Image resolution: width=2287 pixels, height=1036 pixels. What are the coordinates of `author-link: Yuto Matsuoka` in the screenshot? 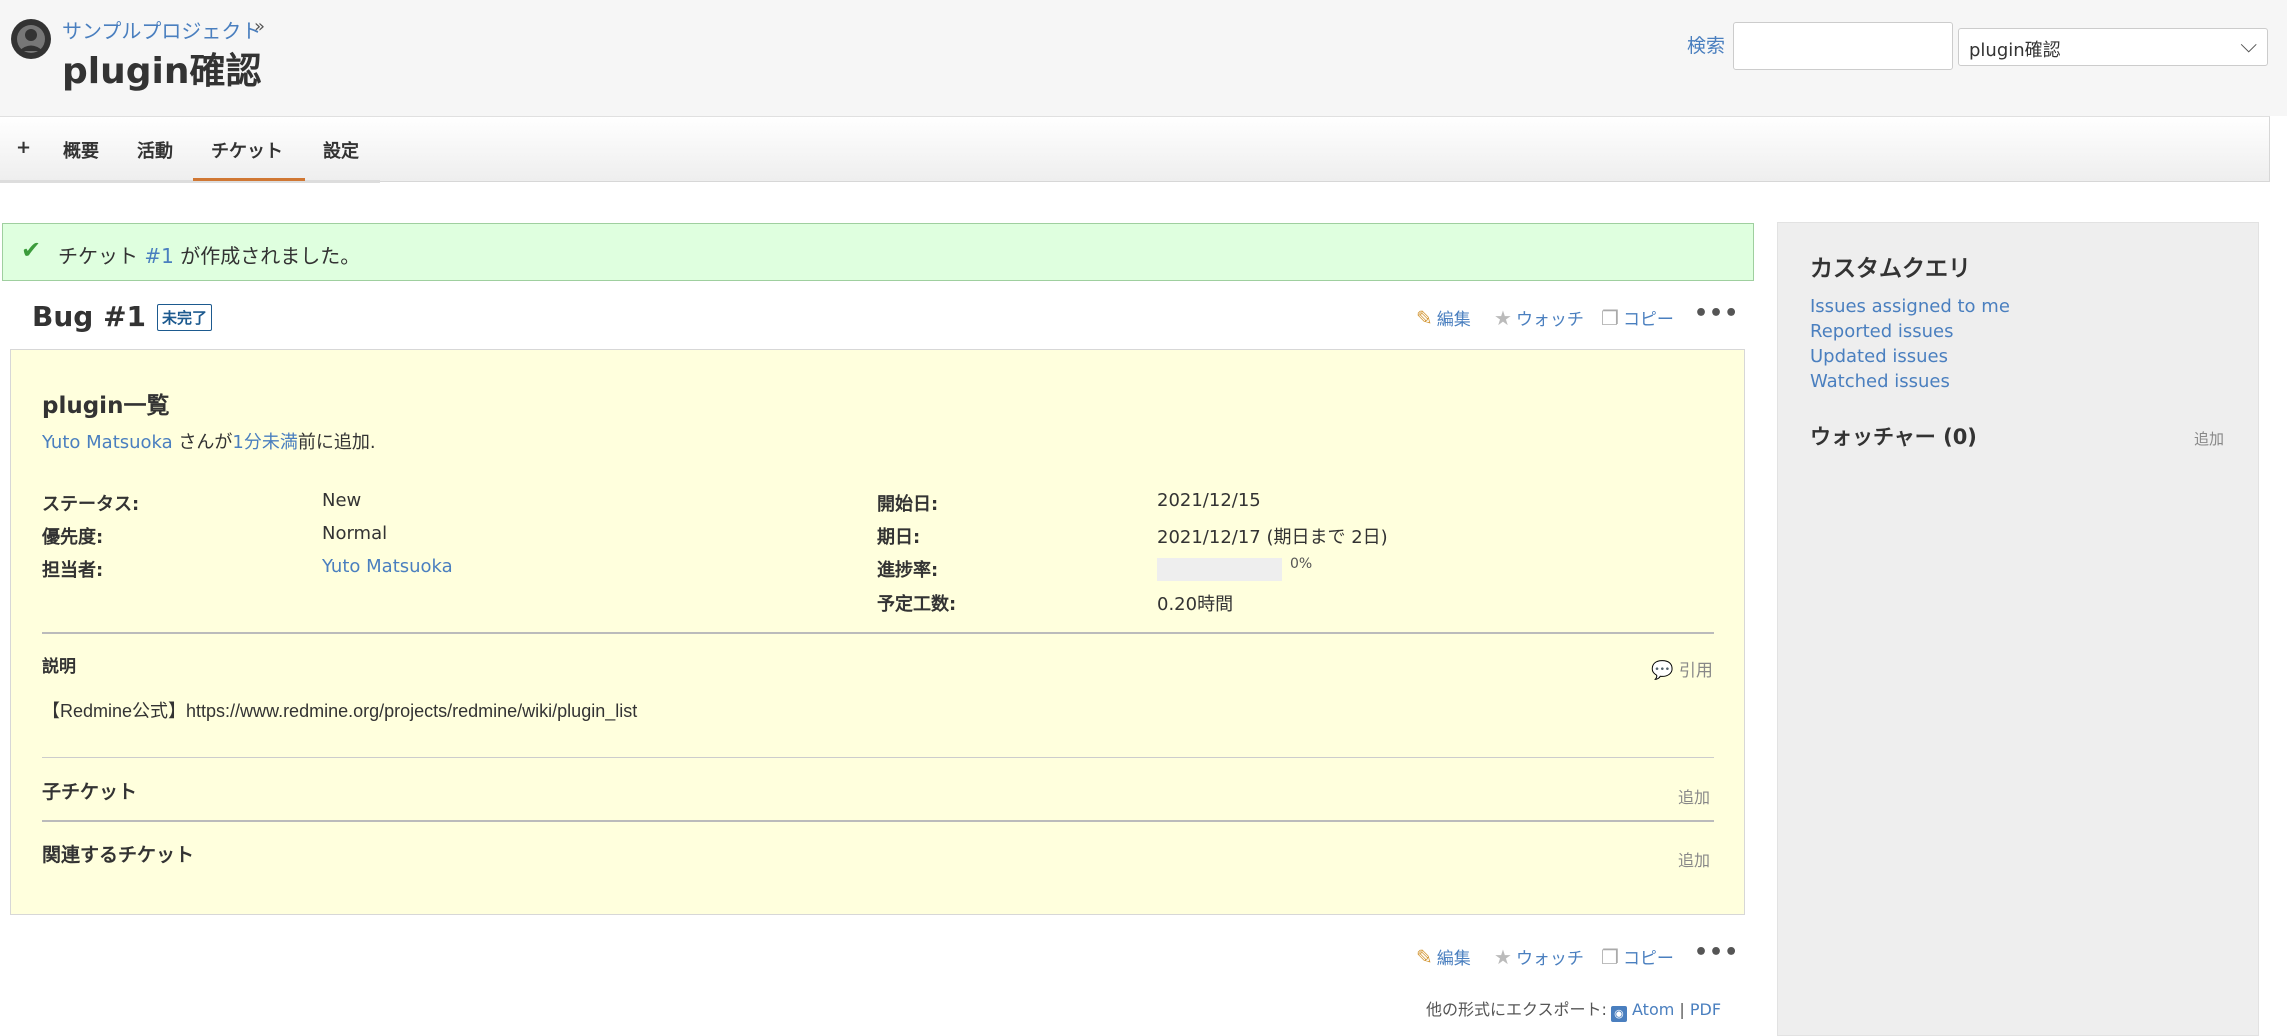 It's located at (107, 442).